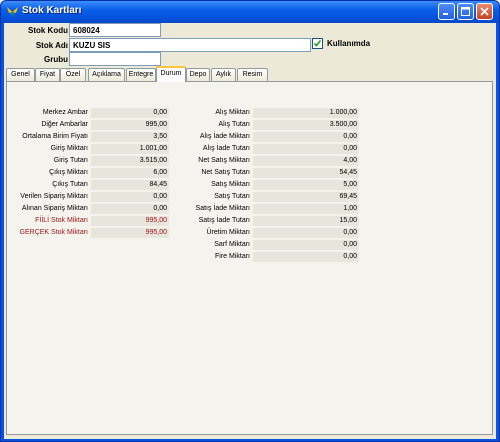 The width and height of the screenshot is (500, 442). I want to click on stok-adi-field: KUZU SIS, so click(190, 45).